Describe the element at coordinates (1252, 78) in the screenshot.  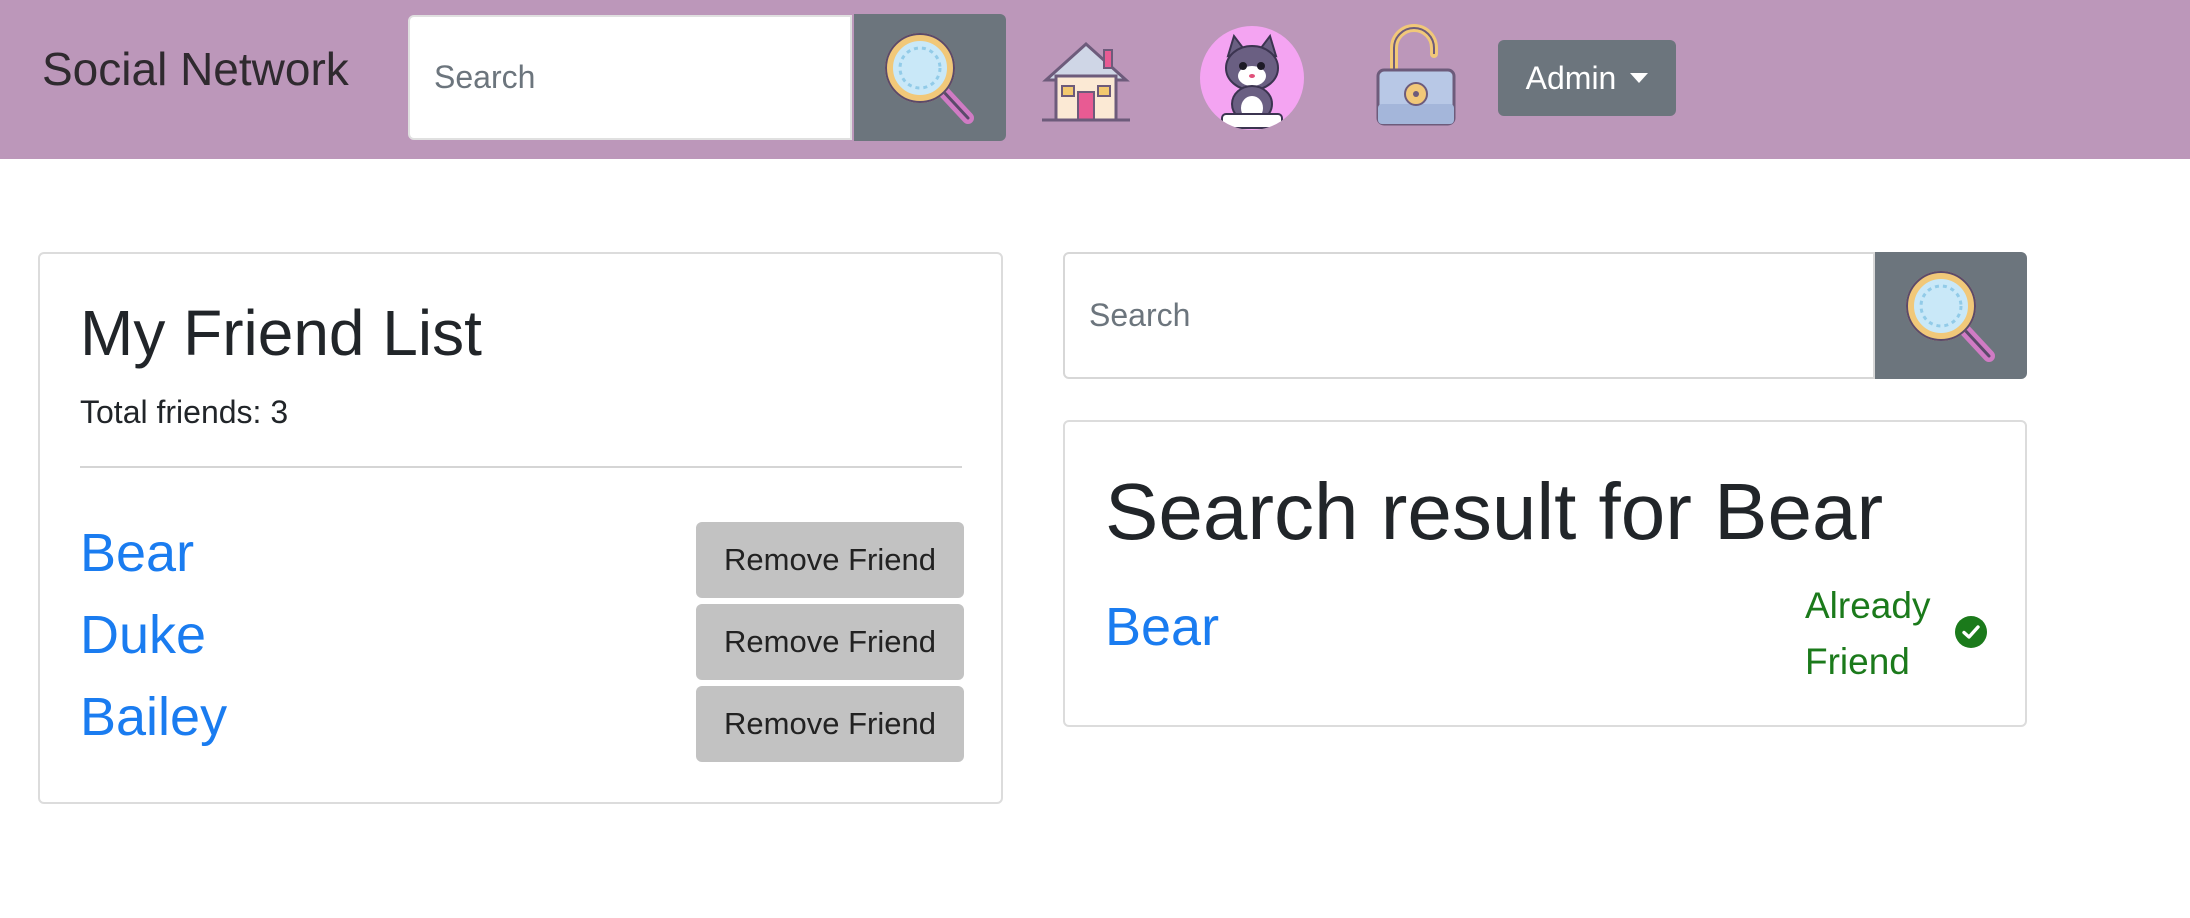
I see `cat-avatar` at that location.